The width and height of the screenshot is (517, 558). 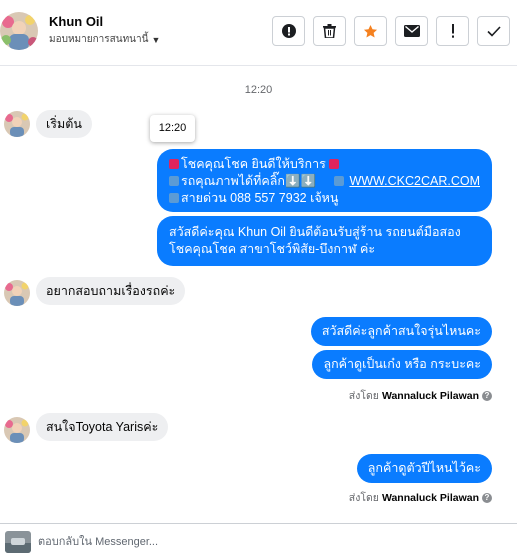 I want to click on play-emoji-icon, so click(x=338, y=181).